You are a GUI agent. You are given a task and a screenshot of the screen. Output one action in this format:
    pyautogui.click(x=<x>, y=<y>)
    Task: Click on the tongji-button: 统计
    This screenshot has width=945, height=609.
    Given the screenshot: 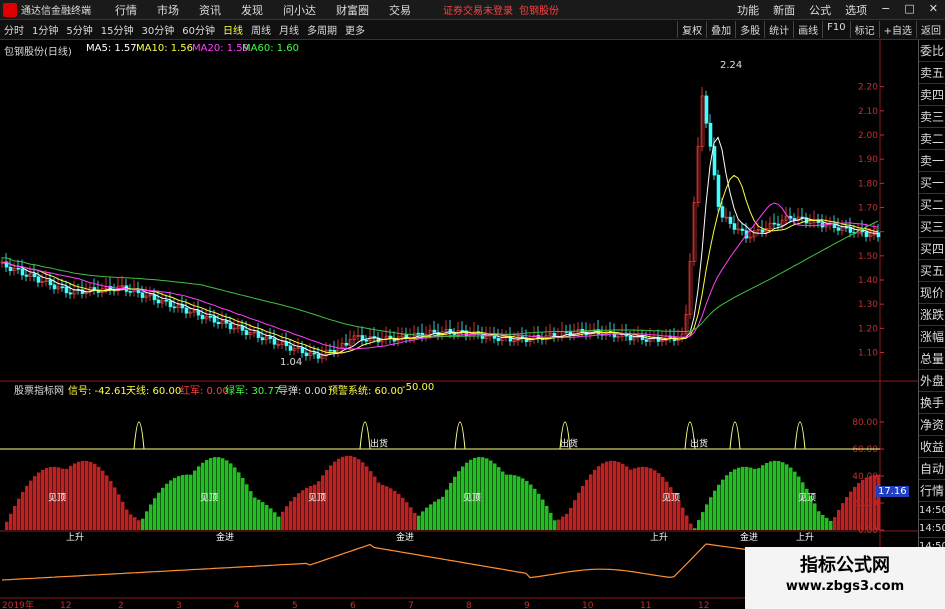 What is the action you would take?
    pyautogui.click(x=778, y=29)
    